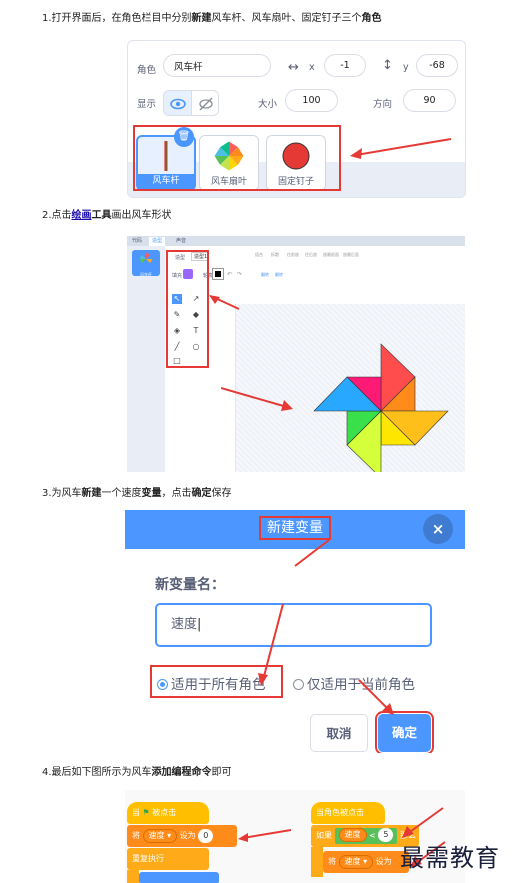  What do you see at coordinates (311, 100) in the screenshot?
I see `size-input: 100` at bounding box center [311, 100].